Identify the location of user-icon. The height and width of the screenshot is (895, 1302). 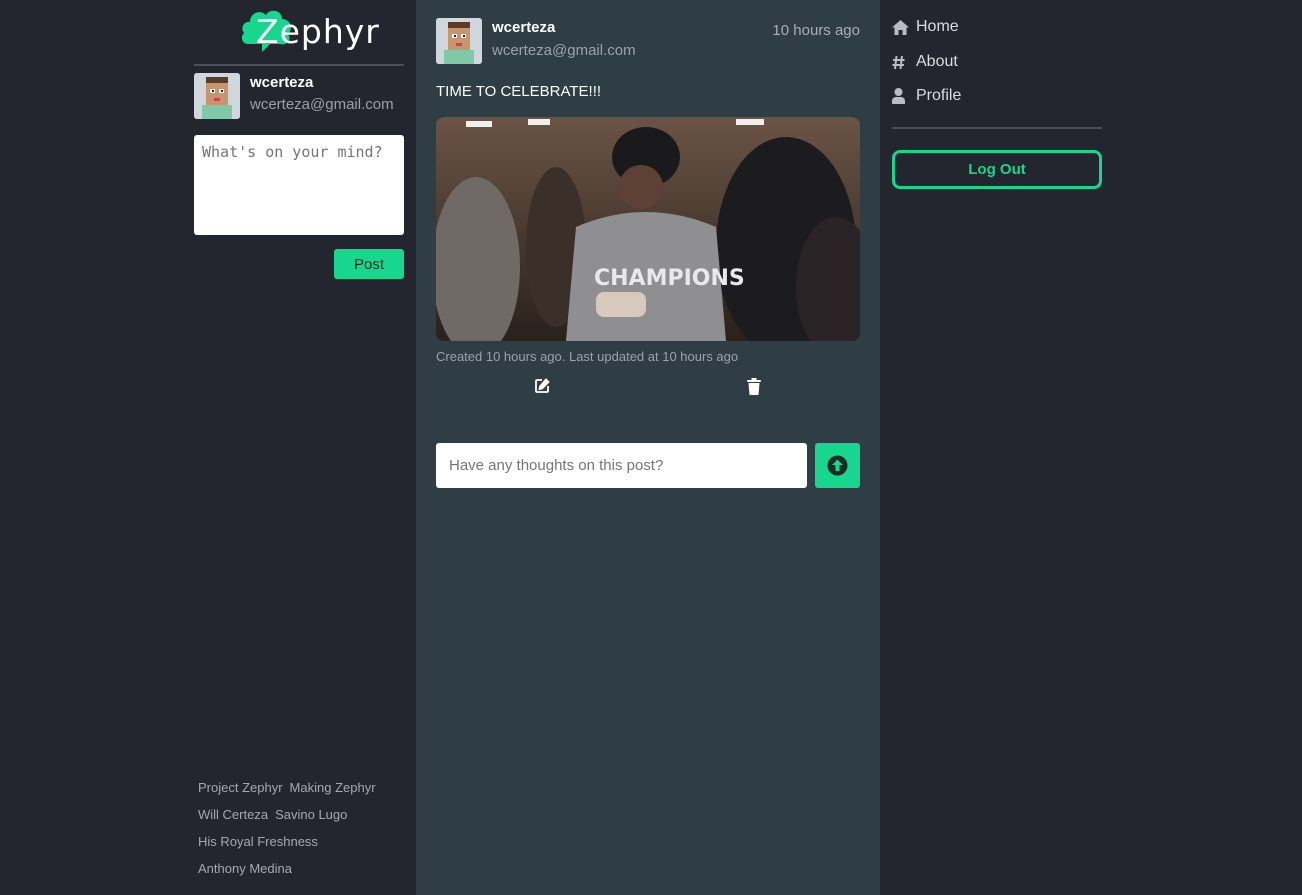
(902, 96).